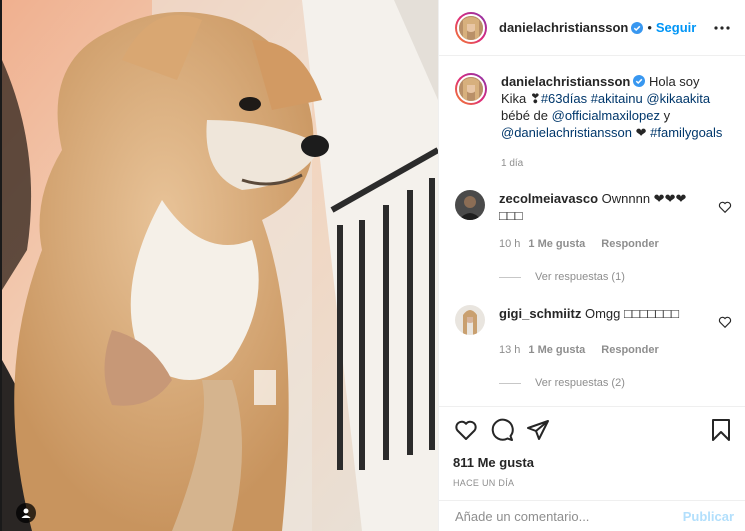 The height and width of the screenshot is (531, 745). I want to click on share-icon, so click(538, 430).